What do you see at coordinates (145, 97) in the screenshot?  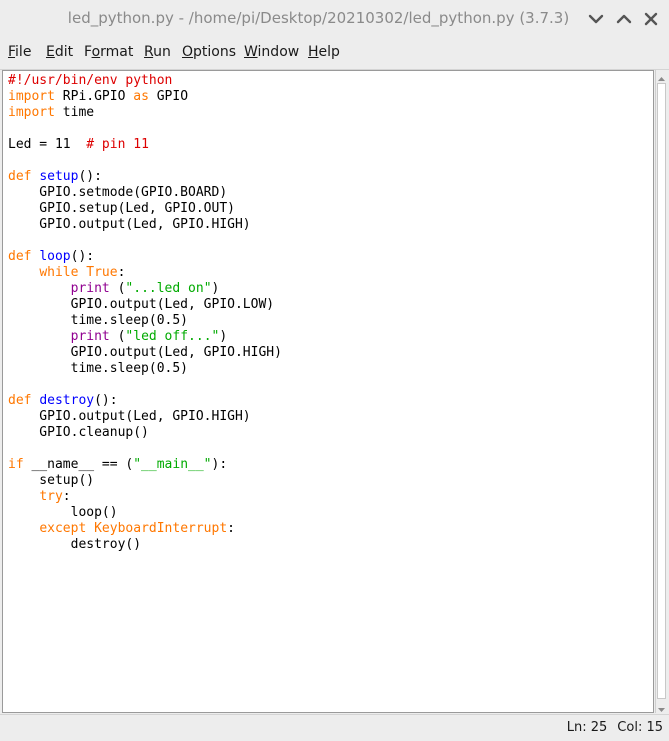 I see `code-line: import RPi.GPIO as GPIO` at bounding box center [145, 97].